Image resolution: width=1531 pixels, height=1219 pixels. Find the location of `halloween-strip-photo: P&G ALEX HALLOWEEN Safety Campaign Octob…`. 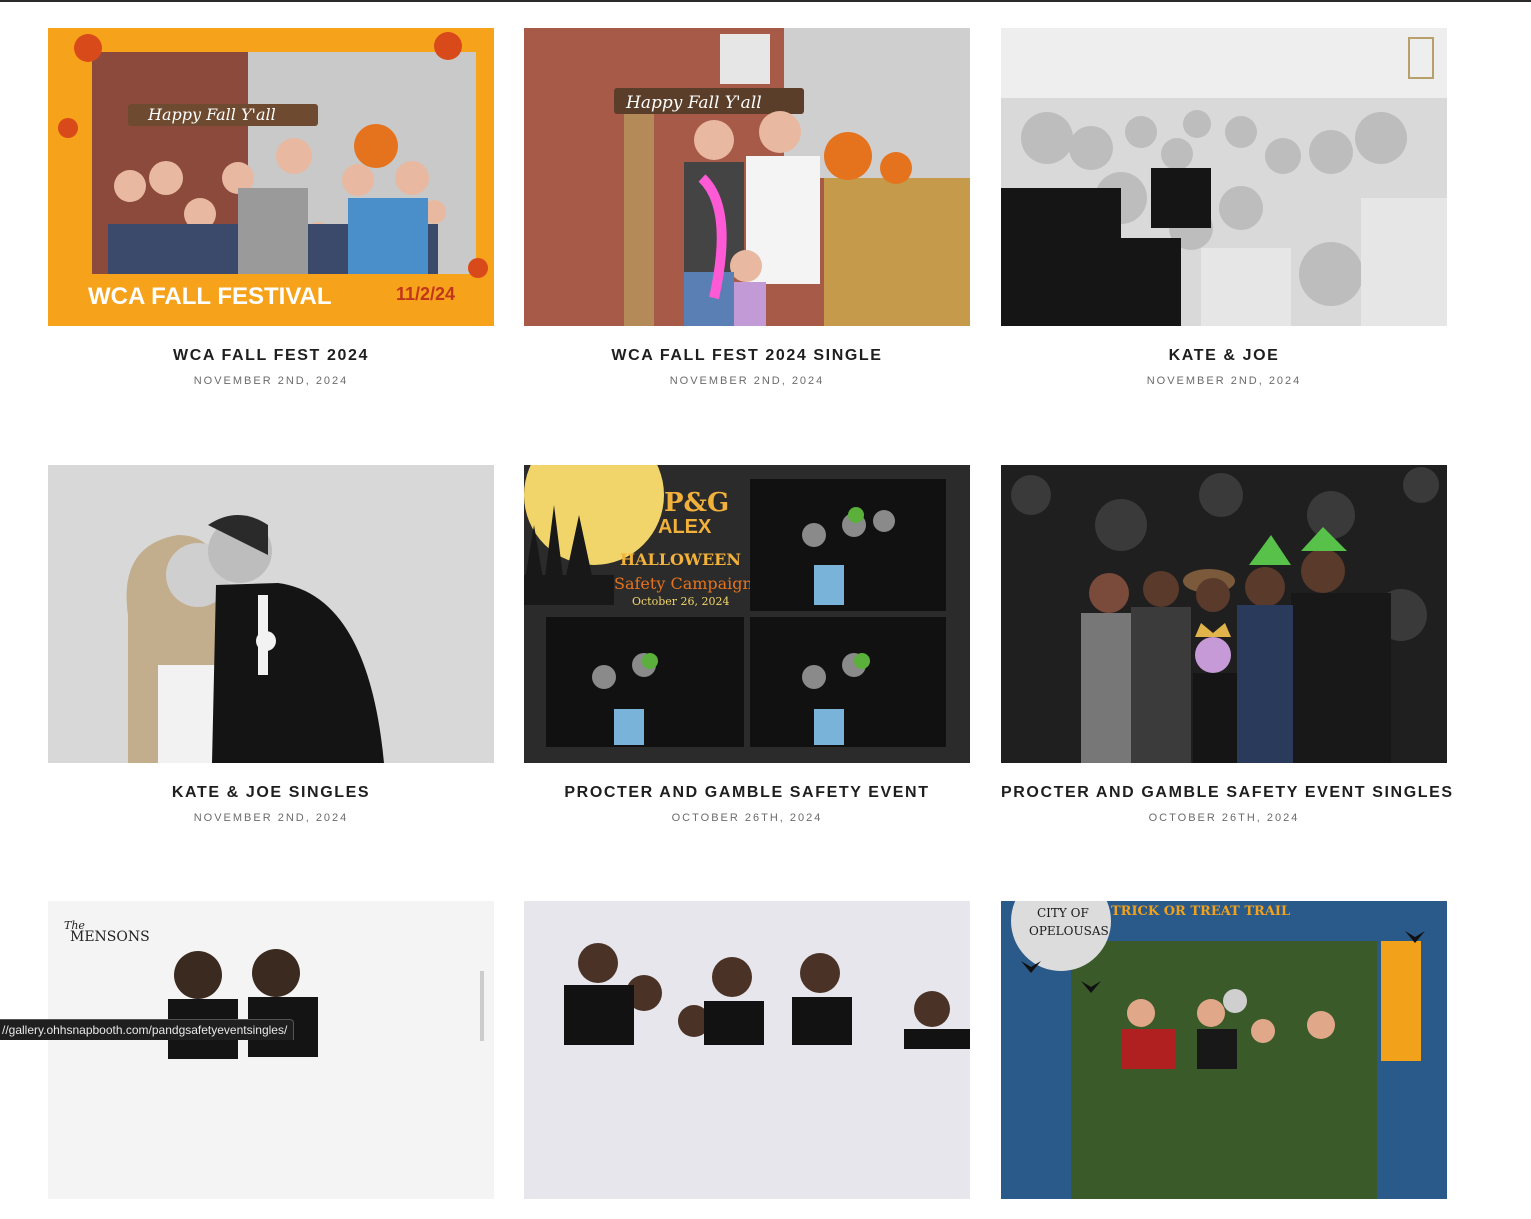

halloween-strip-photo: P&G ALEX HALLOWEEN Safety Campaign Octob… is located at coordinates (747, 614).